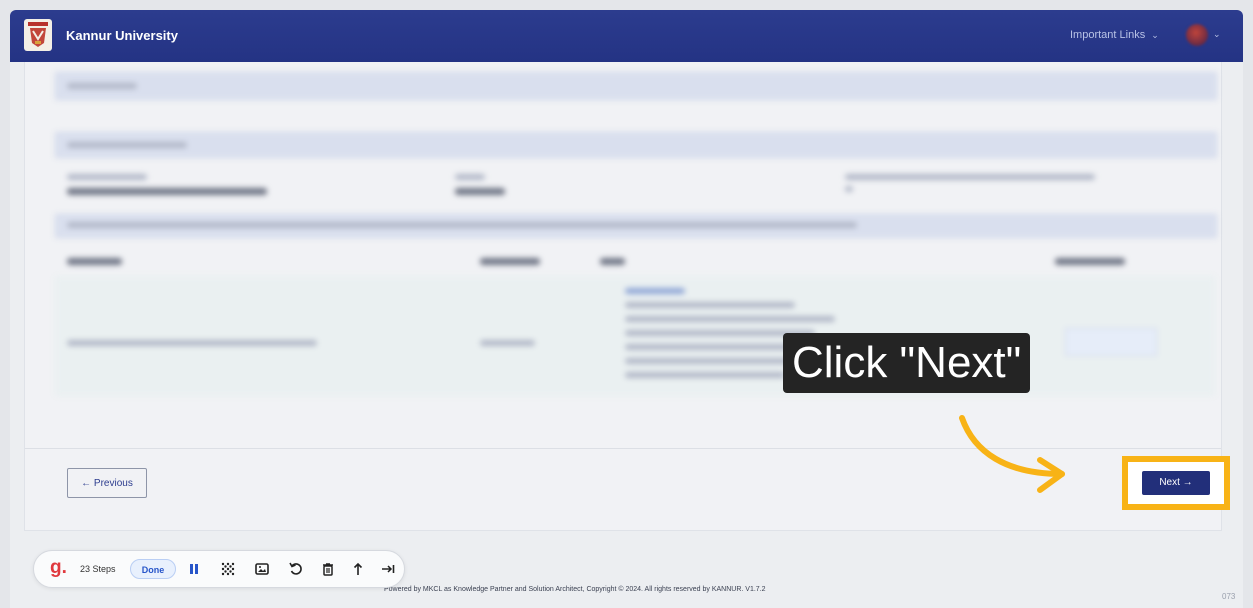  What do you see at coordinates (1111, 342) in the screenshot?
I see `row-action-button` at bounding box center [1111, 342].